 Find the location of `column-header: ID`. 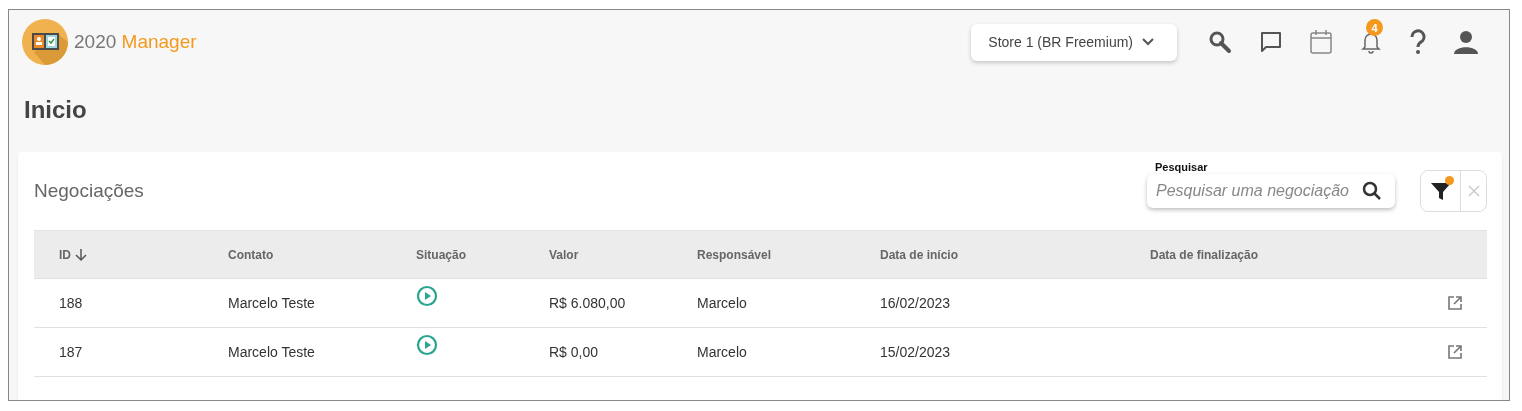

column-header: ID is located at coordinates (65, 255).